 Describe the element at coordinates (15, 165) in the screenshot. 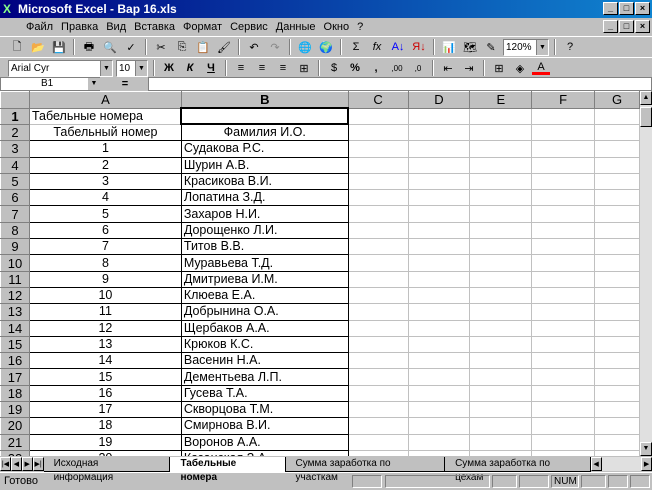

I see `row-header: 4` at that location.